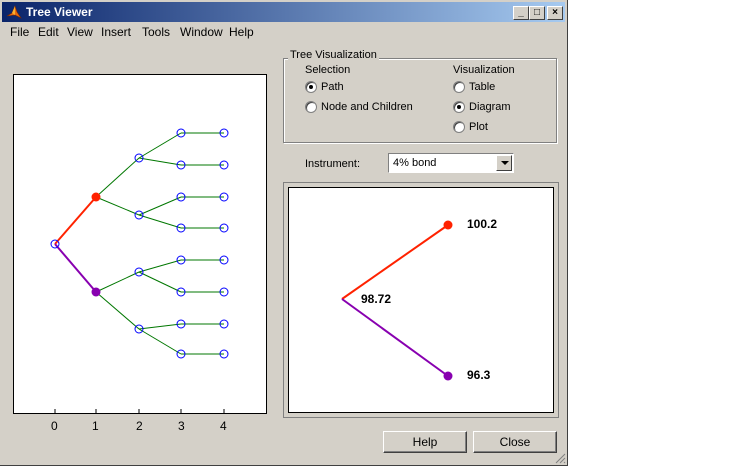 This screenshot has width=740, height=469. I want to click on diagram-radio-label: Diagram, so click(490, 107).